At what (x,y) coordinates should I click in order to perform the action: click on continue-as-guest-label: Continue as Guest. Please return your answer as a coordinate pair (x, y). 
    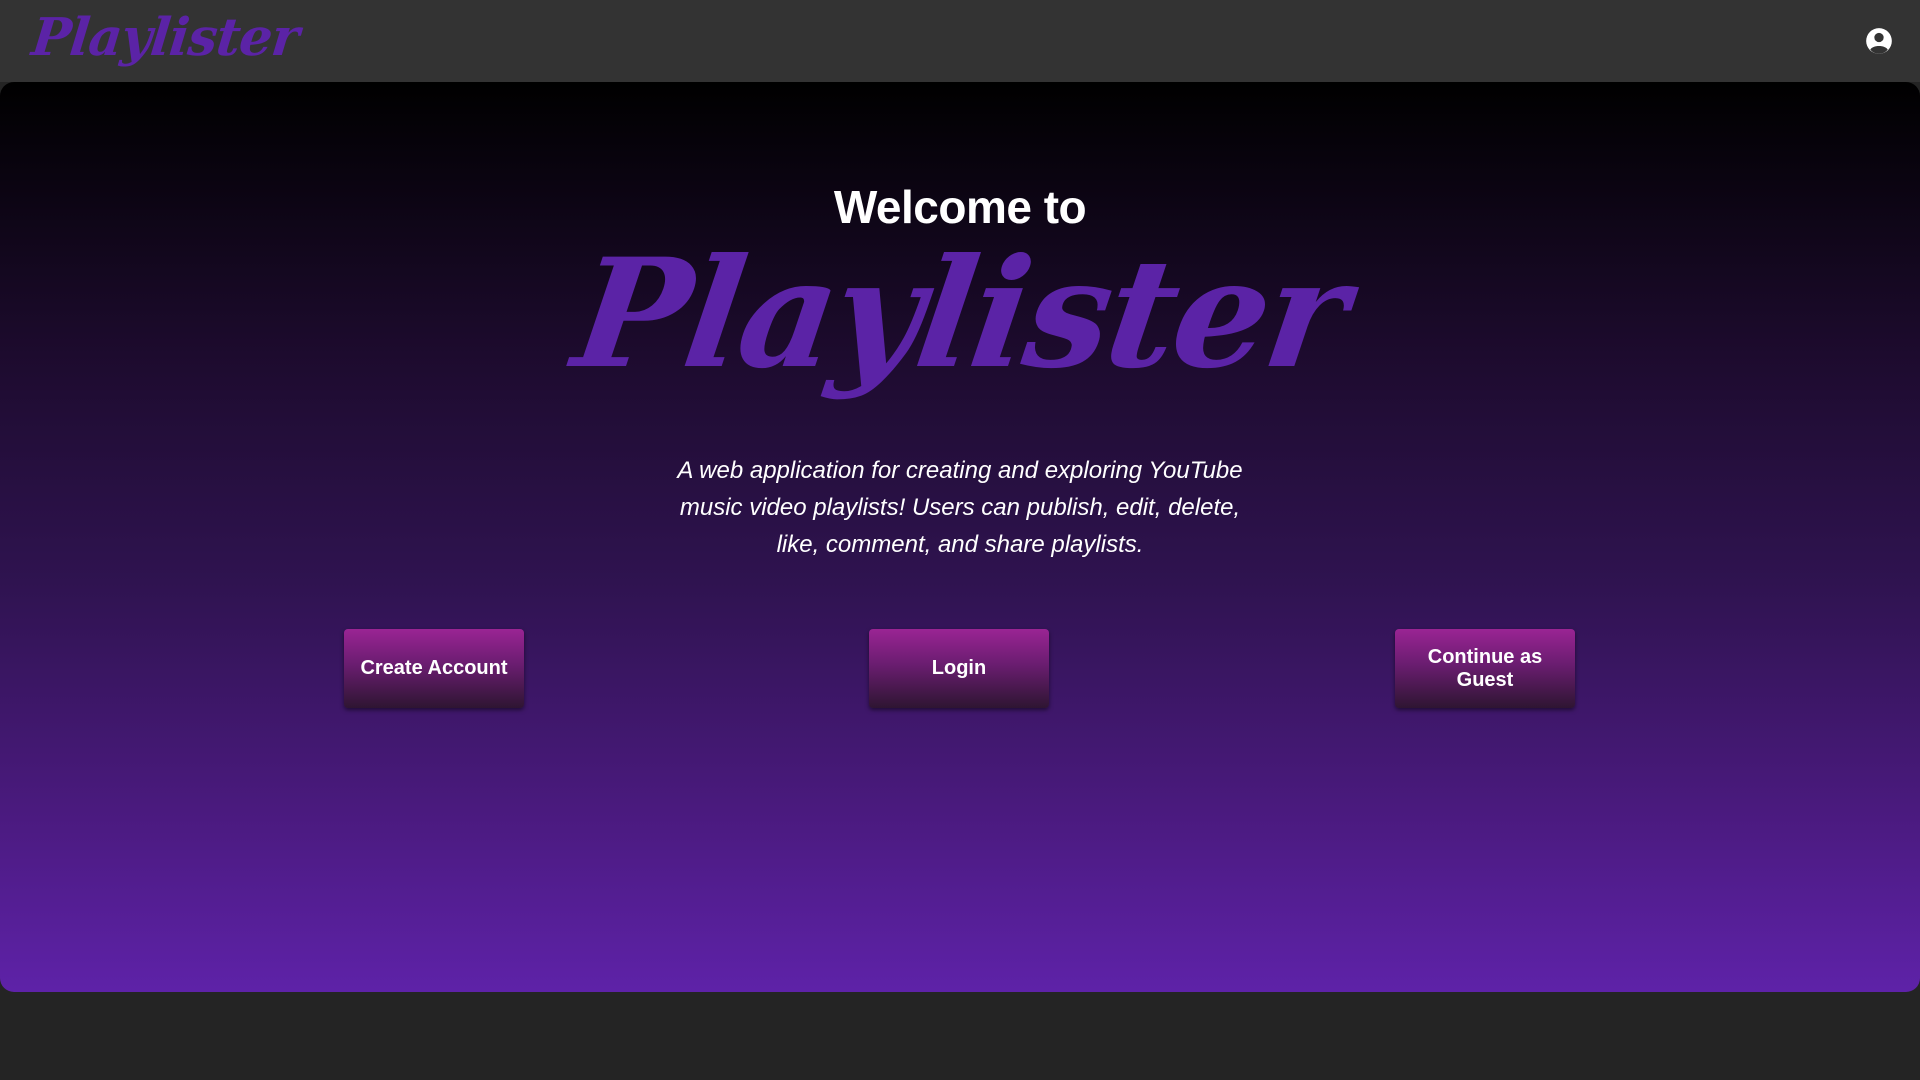
    Looking at the image, I should click on (1485, 668).